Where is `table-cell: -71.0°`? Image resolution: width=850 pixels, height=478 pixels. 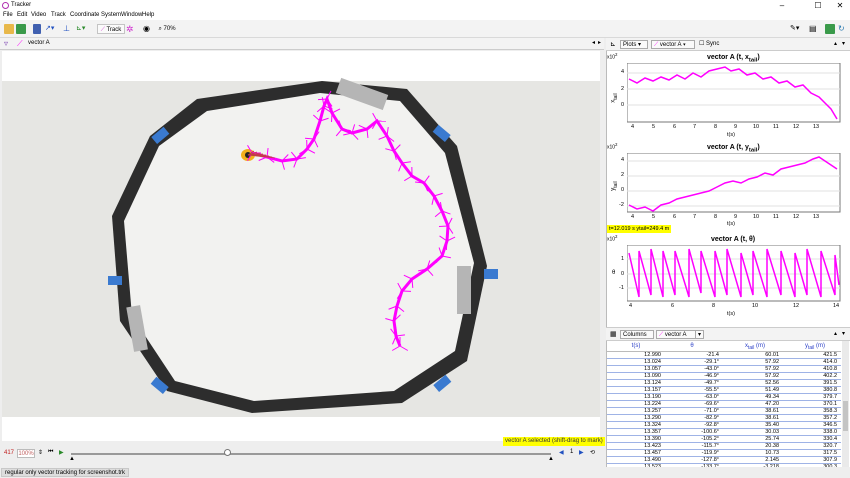
table-cell: -71.0° is located at coordinates (711, 411).